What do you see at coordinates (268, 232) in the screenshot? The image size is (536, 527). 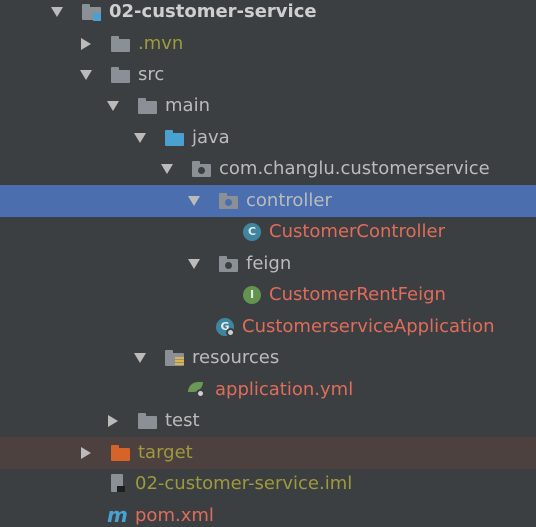 I see `tree-item-customer-controller: C CustomerController` at bounding box center [268, 232].